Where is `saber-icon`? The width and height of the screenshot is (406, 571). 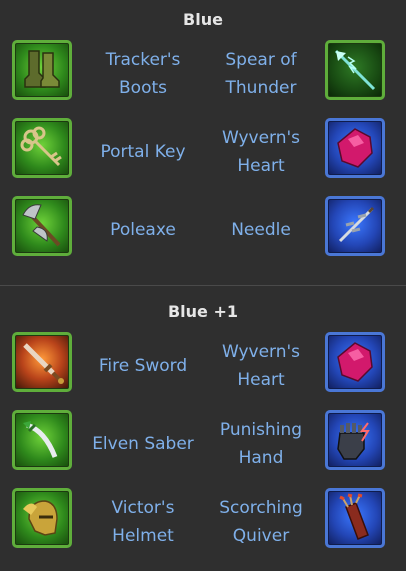 saber-icon is located at coordinates (42, 440).